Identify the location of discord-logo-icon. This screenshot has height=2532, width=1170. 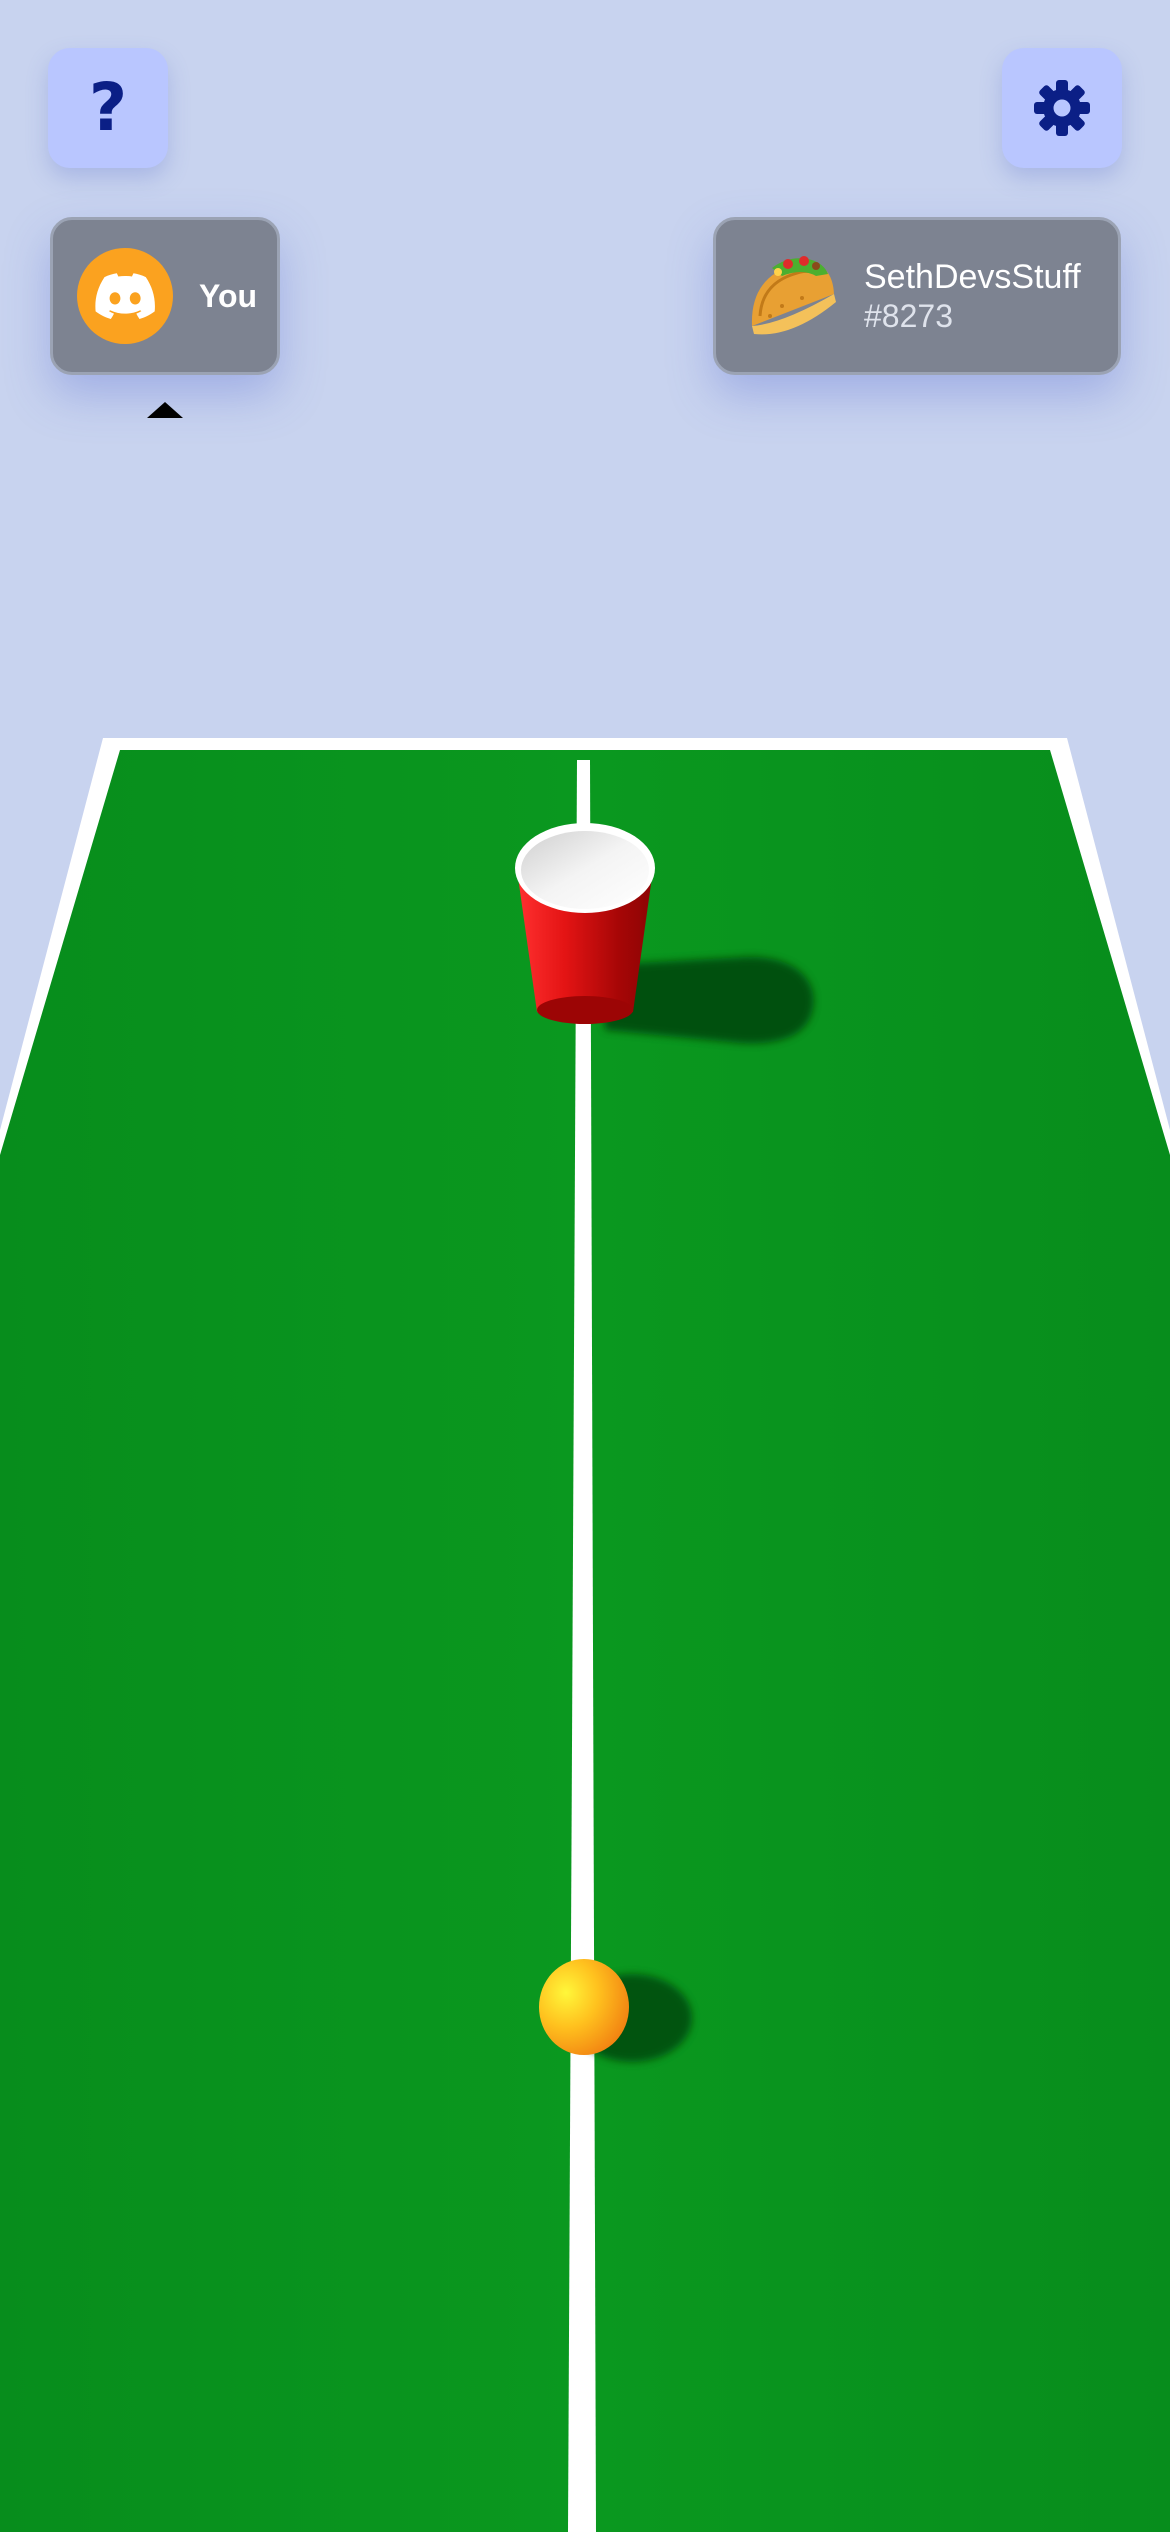
(125, 296).